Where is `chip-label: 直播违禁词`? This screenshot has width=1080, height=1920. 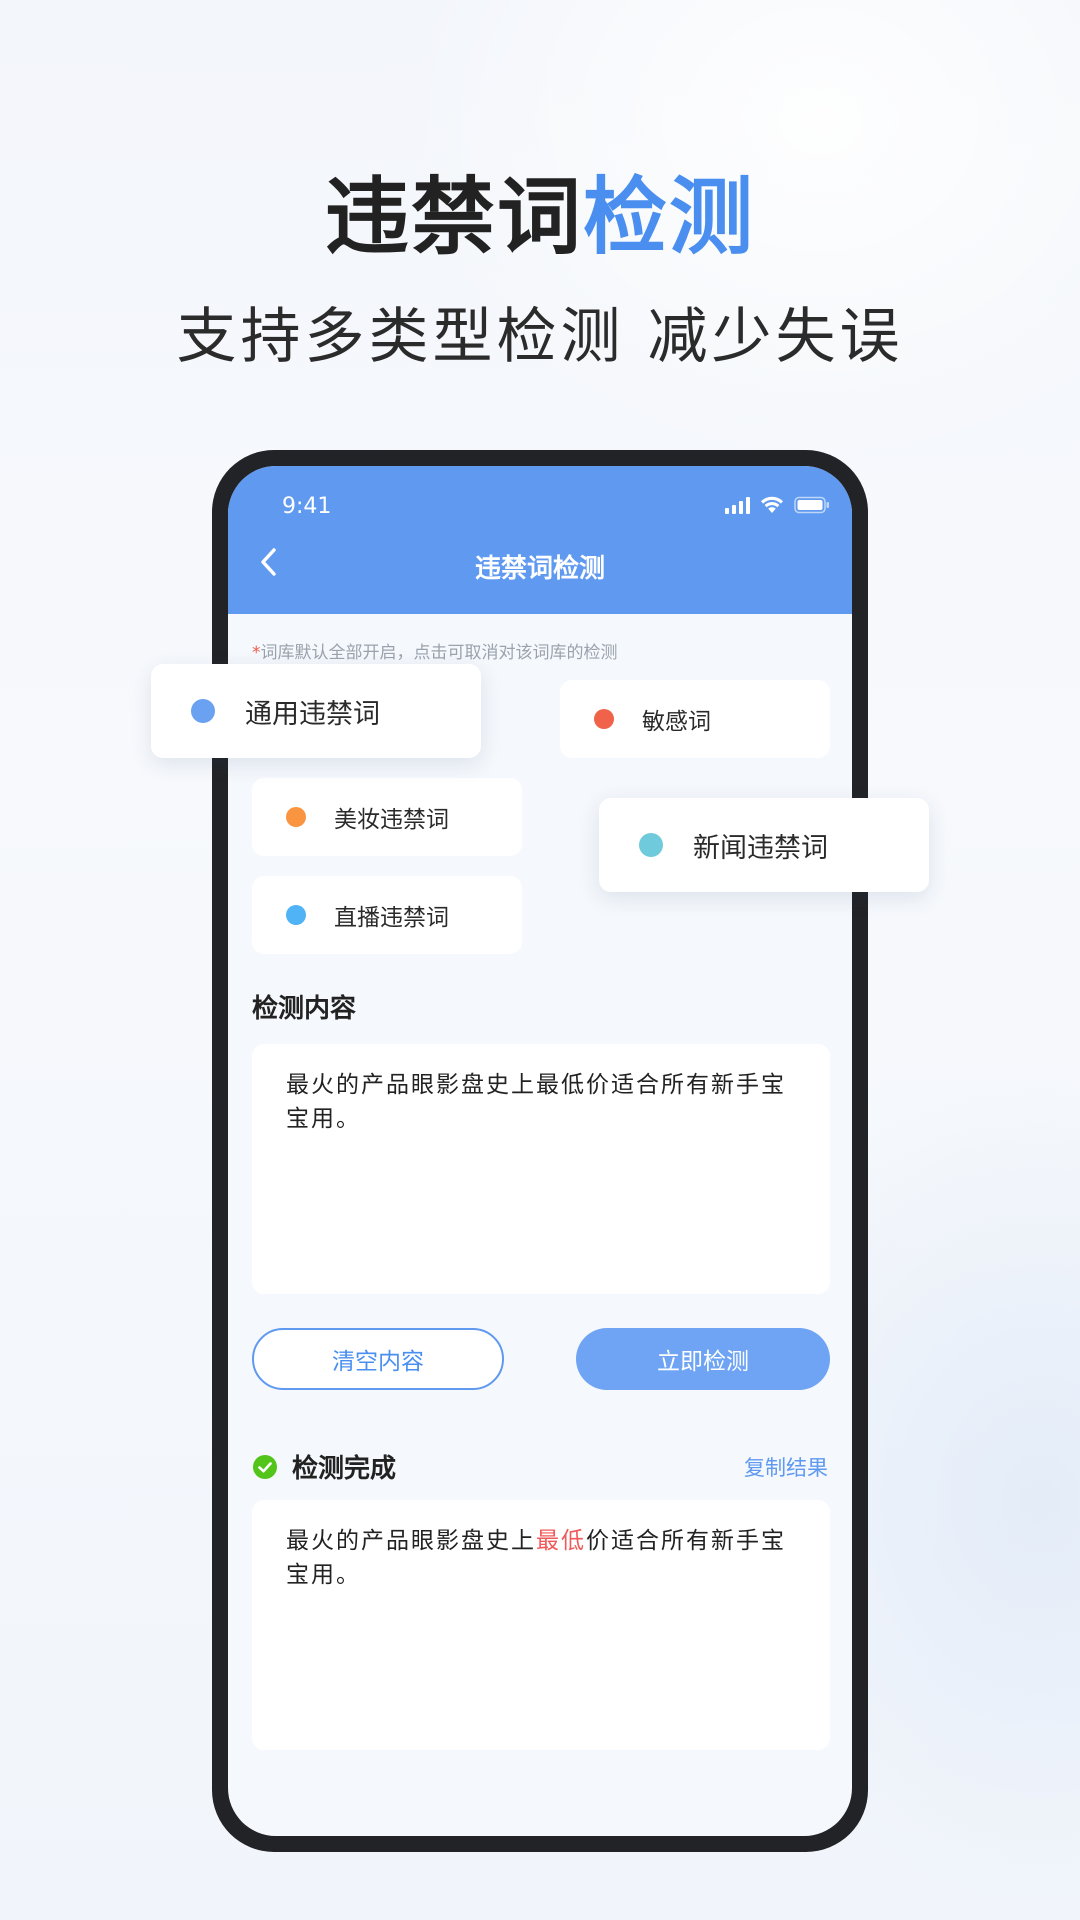
chip-label: 直播违禁词 is located at coordinates (391, 918).